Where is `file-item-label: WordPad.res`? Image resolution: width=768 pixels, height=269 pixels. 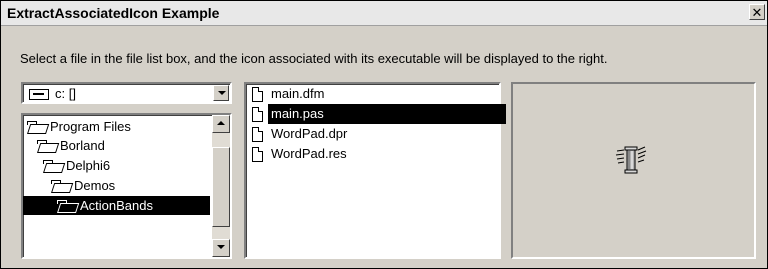
file-item-label: WordPad.res is located at coordinates (309, 153).